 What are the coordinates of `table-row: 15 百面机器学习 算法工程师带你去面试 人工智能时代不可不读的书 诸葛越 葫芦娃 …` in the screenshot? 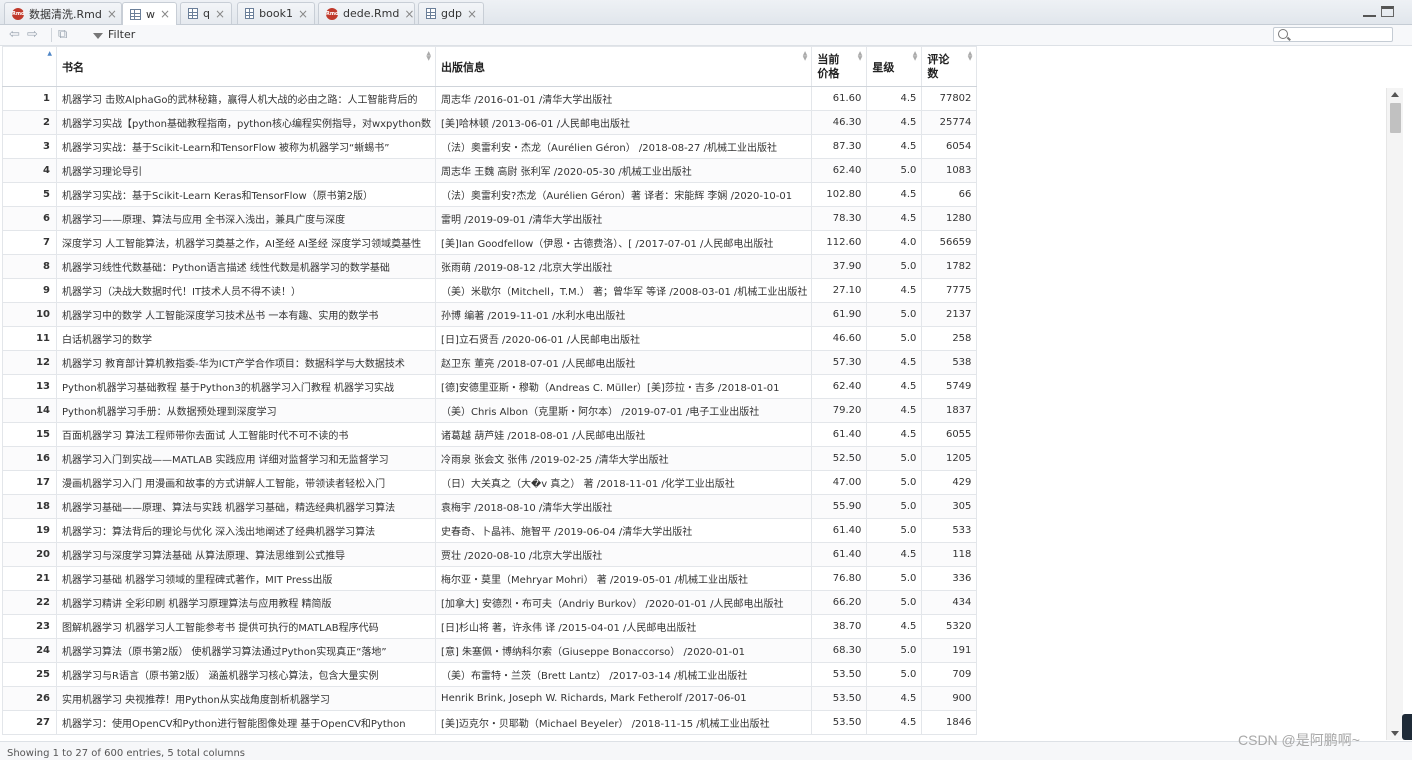 It's located at (490, 434).